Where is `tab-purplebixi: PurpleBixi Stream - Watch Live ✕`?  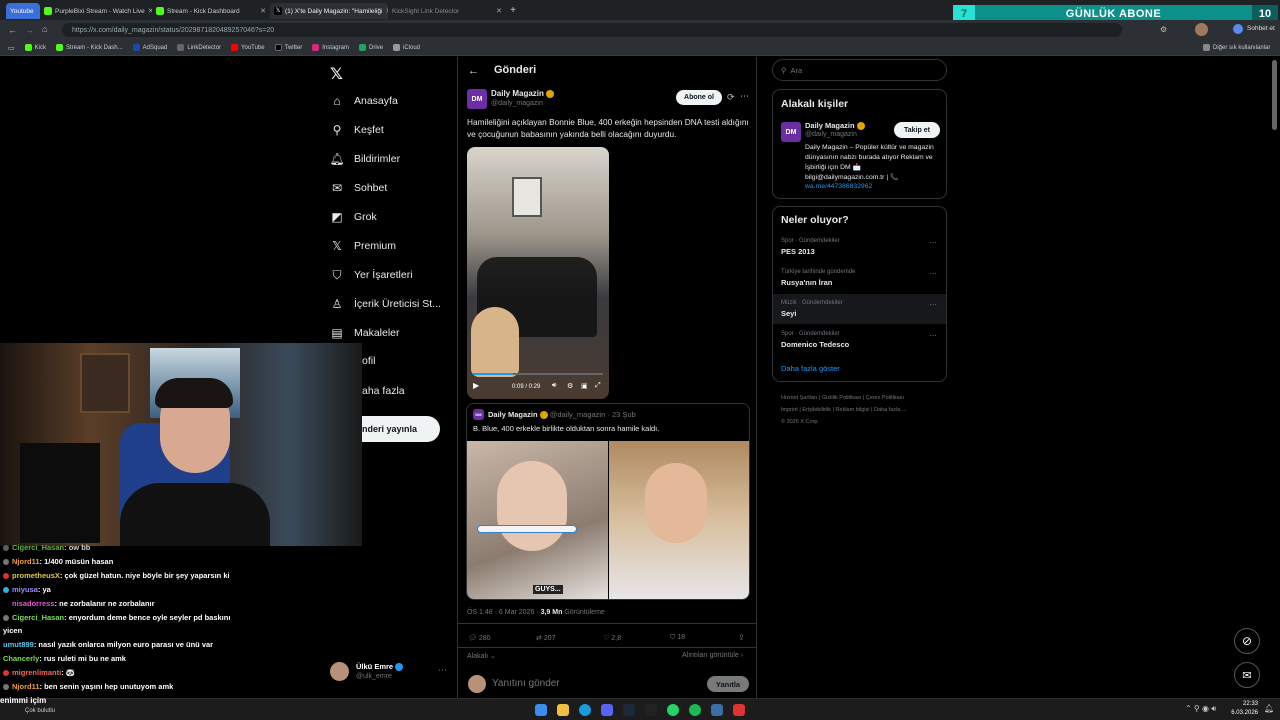 tab-purplebixi: PurpleBixi Stream - Watch Live ✕ is located at coordinates (96, 11).